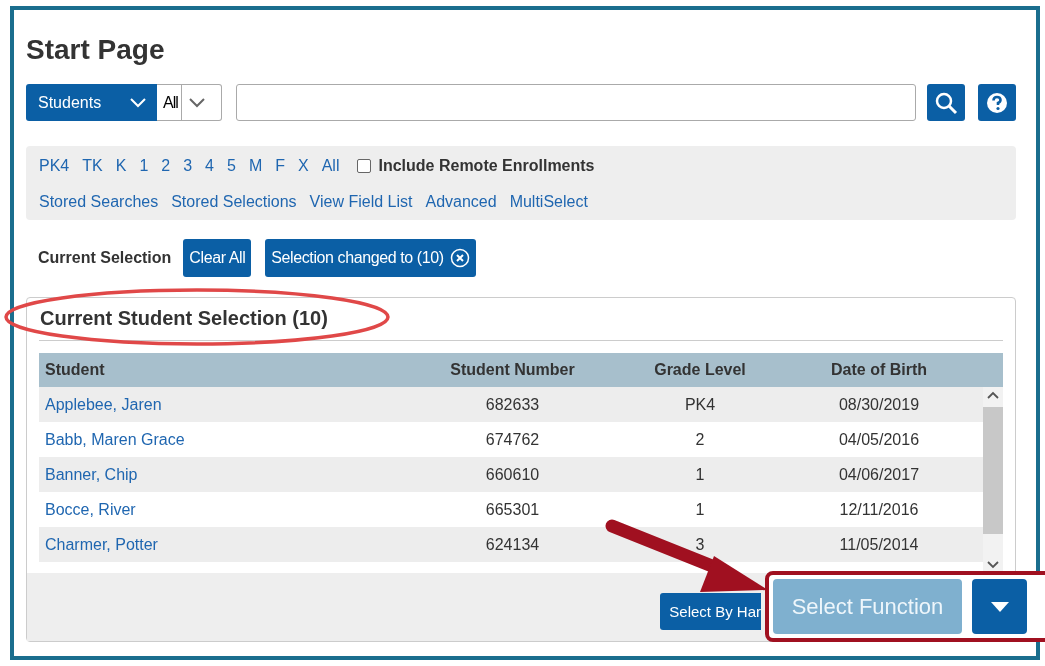  I want to click on help-icon, so click(997, 102).